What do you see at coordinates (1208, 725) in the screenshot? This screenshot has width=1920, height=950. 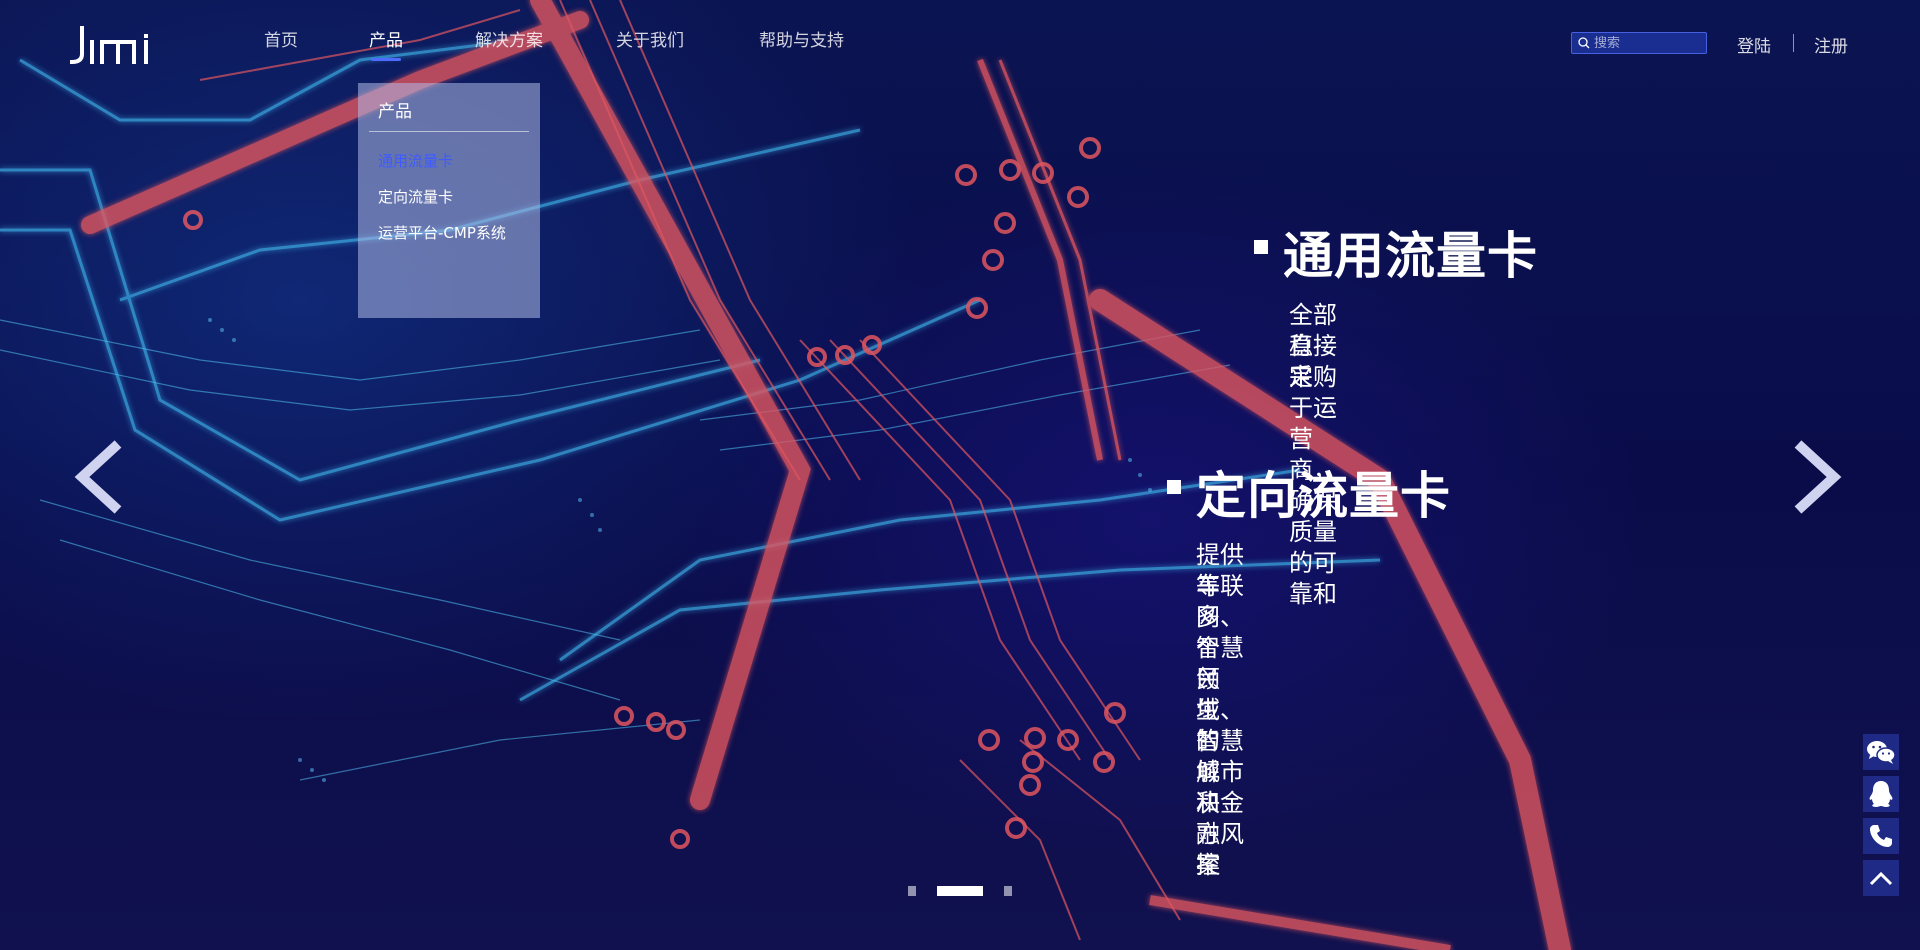 I see `feature-description-line-2: 等多个领域的解决方案` at bounding box center [1208, 725].